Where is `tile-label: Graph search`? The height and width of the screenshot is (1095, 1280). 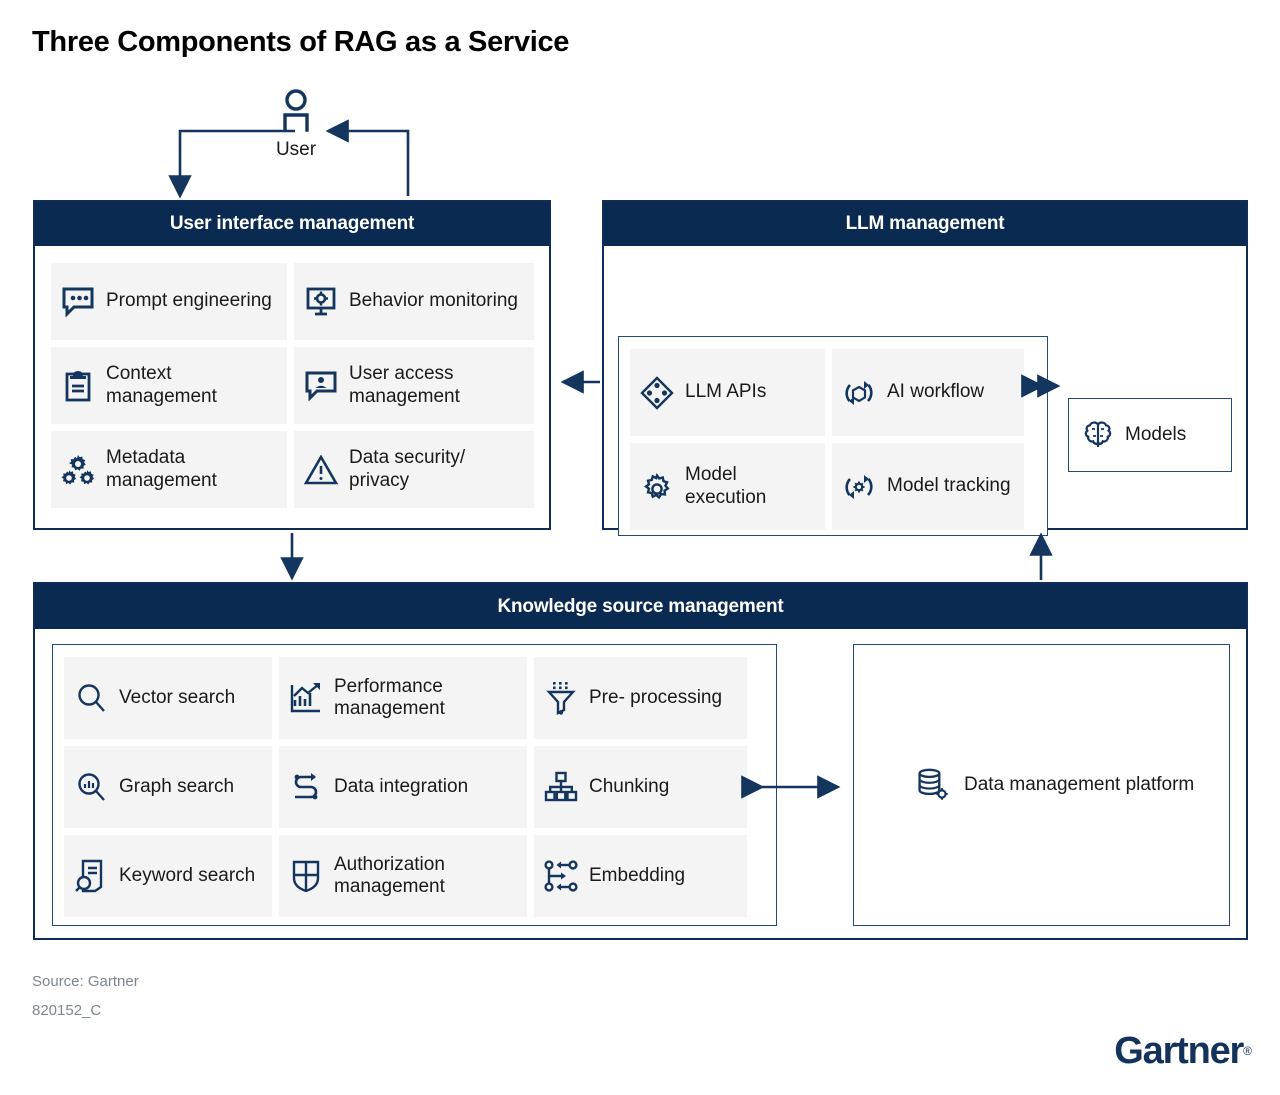
tile-label: Graph search is located at coordinates (177, 786).